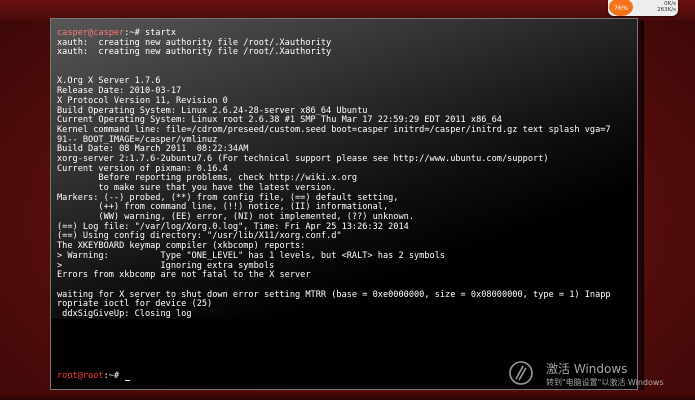 The image size is (695, 400). I want to click on terminal-prompt: root@root:~#, so click(94, 376).